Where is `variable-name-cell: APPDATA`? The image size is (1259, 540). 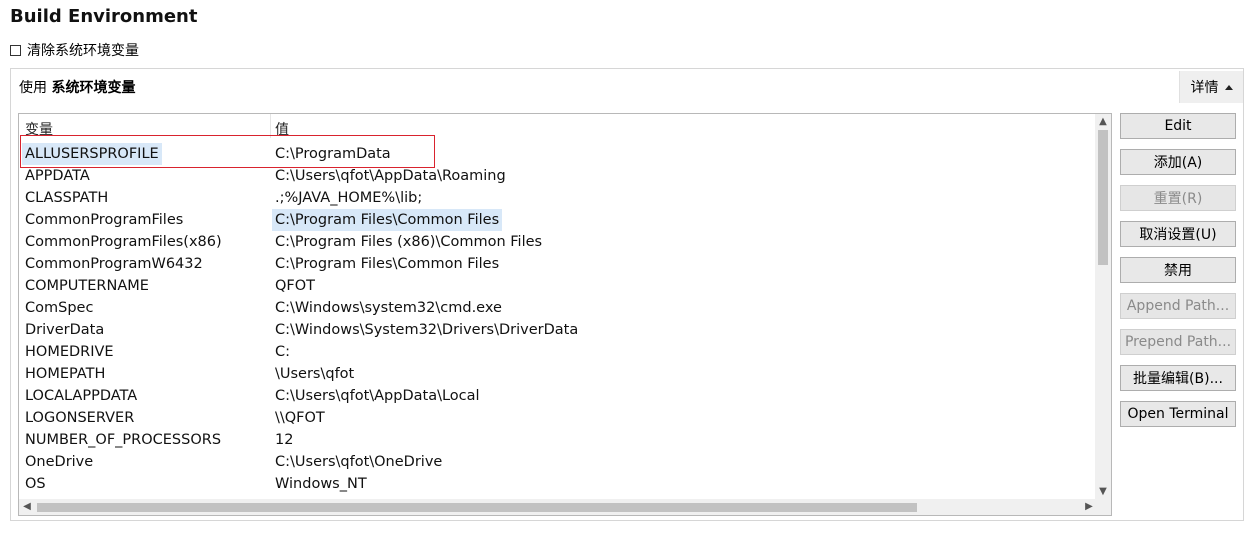 variable-name-cell: APPDATA is located at coordinates (57, 176).